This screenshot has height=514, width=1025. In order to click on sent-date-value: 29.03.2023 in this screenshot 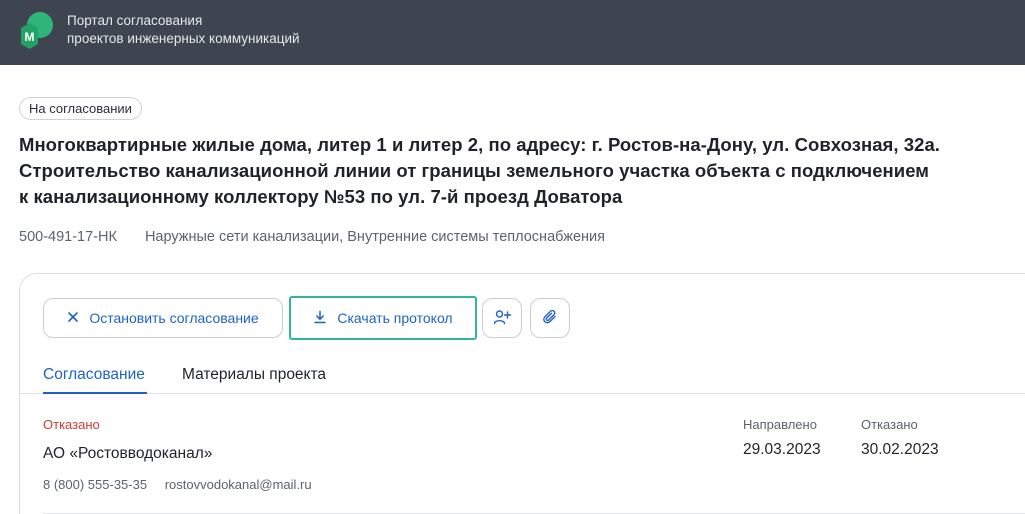, I will do `click(782, 449)`.